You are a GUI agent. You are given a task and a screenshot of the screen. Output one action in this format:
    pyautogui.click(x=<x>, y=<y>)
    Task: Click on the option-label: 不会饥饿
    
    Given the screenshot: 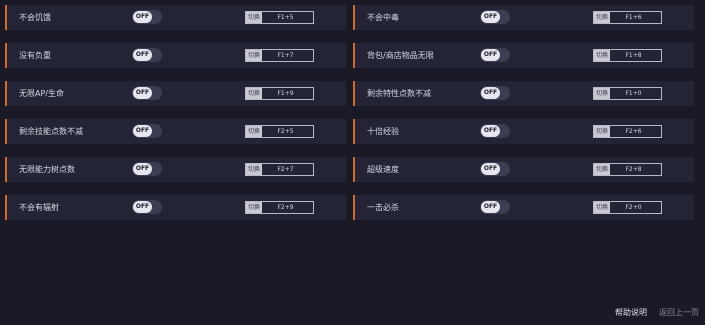 What is the action you would take?
    pyautogui.click(x=35, y=17)
    